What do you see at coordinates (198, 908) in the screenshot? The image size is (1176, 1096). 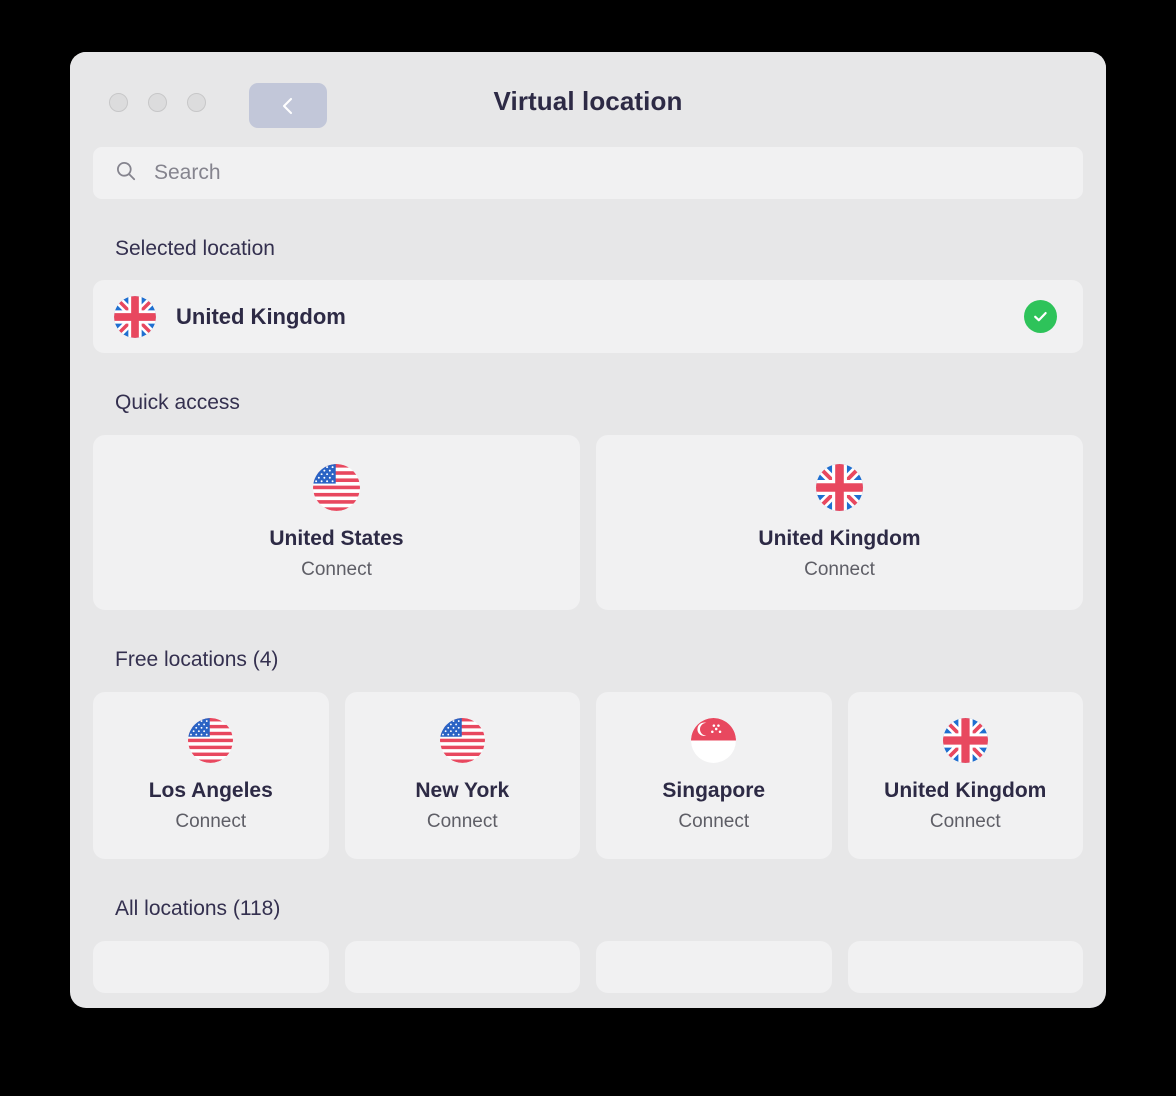 I see `all-locations-heading: All locations (118)` at bounding box center [198, 908].